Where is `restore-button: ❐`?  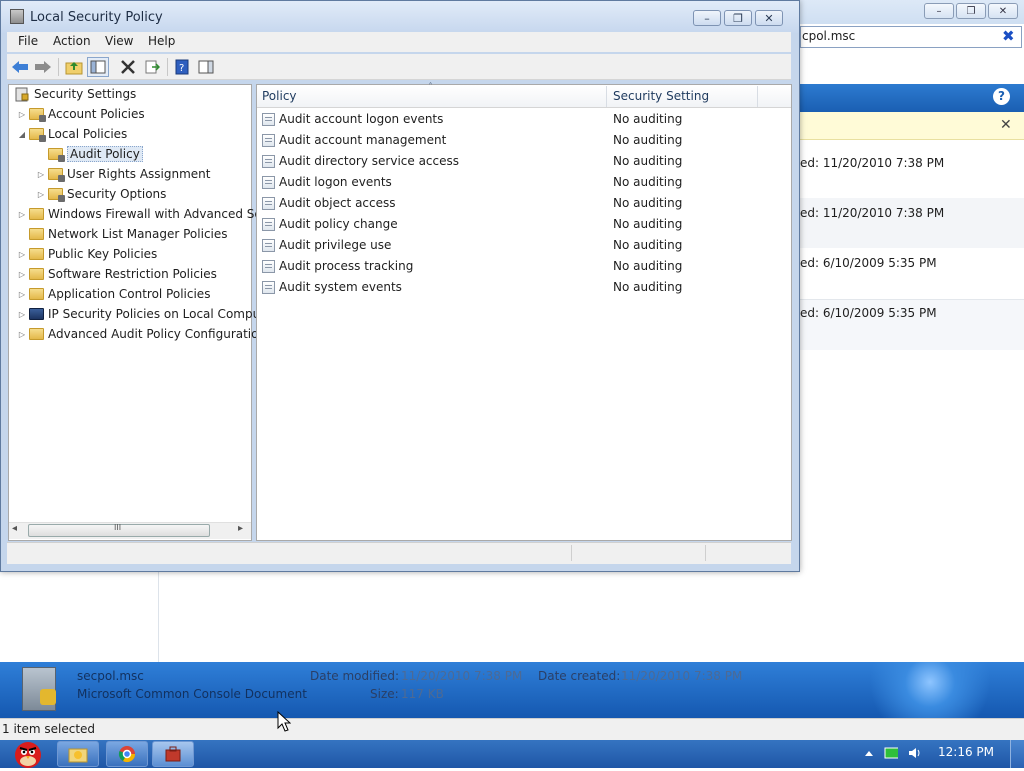
restore-button: ❐ is located at coordinates (738, 18).